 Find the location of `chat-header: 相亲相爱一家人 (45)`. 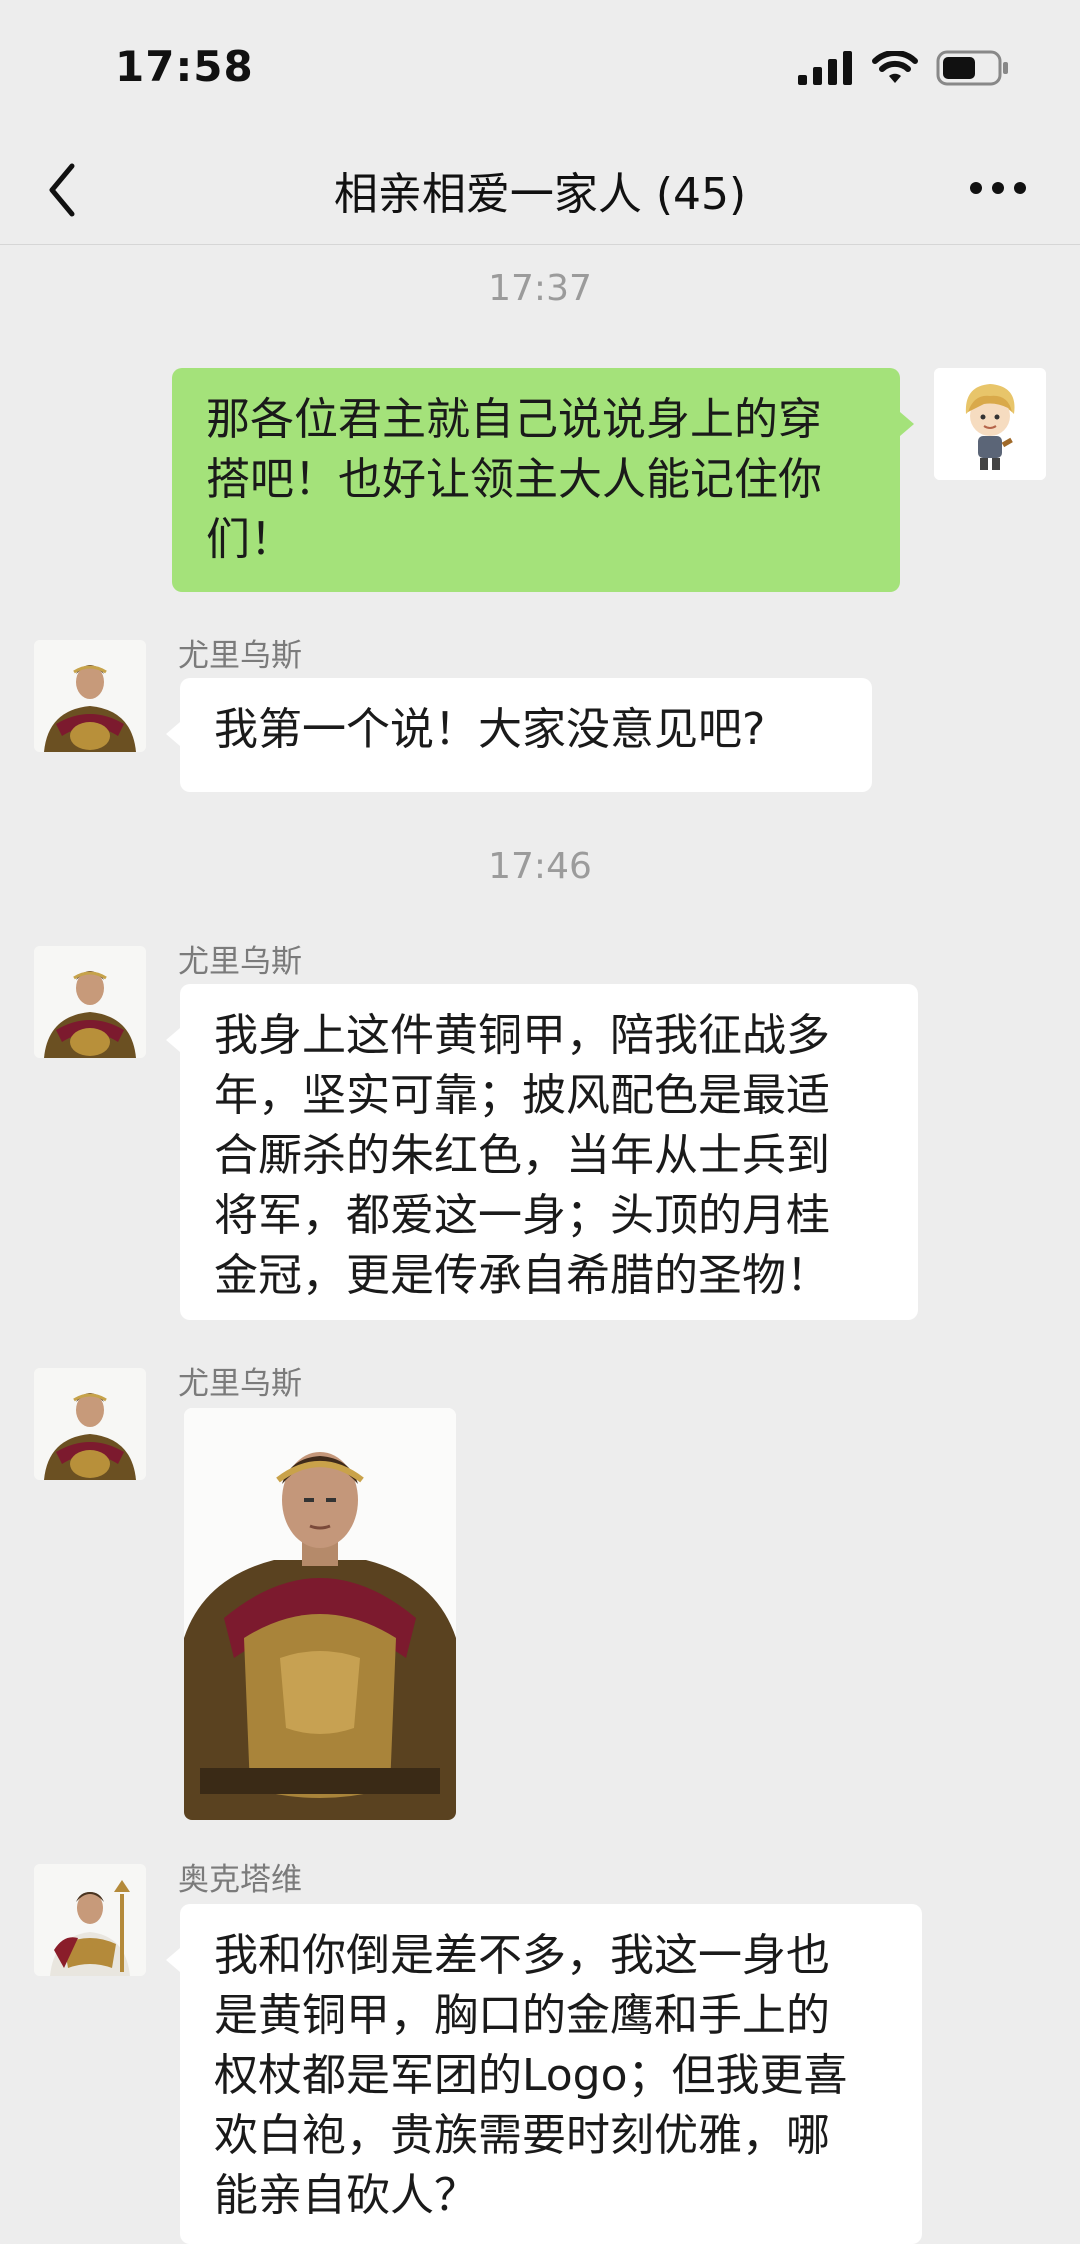

chat-header: 相亲相爱一家人 (45) is located at coordinates (540, 192).